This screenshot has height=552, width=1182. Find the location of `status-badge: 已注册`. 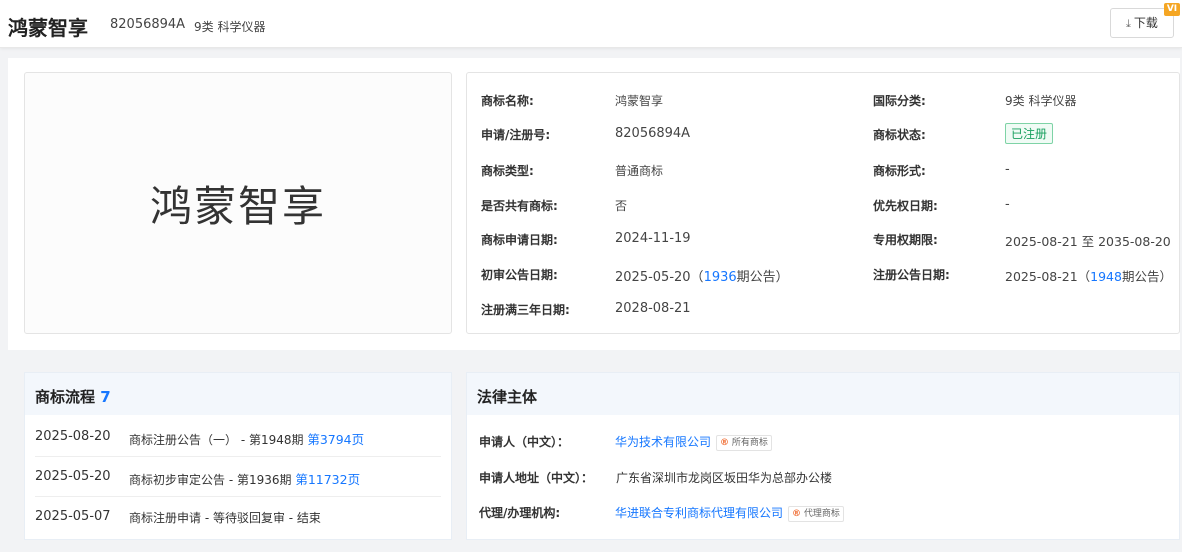

status-badge: 已注册 is located at coordinates (1029, 133).